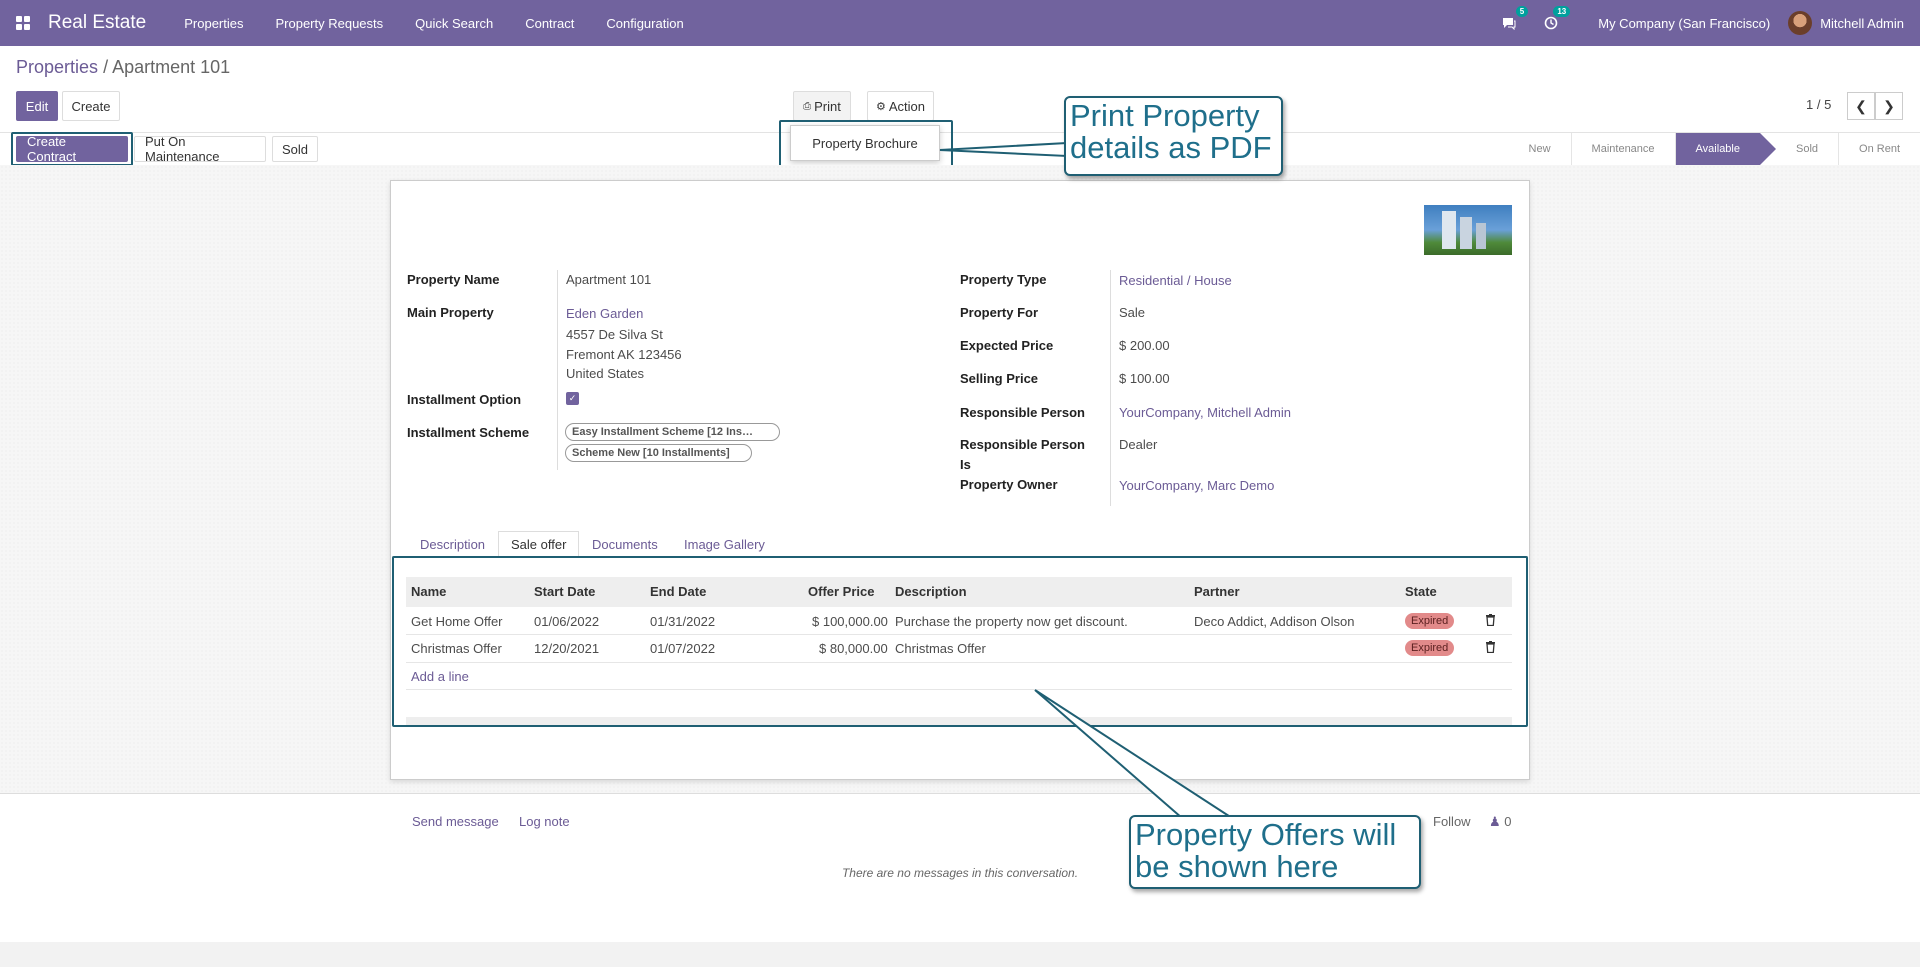 This screenshot has width=1920, height=967. I want to click on offers-callout-pointer, so click(1135, 754).